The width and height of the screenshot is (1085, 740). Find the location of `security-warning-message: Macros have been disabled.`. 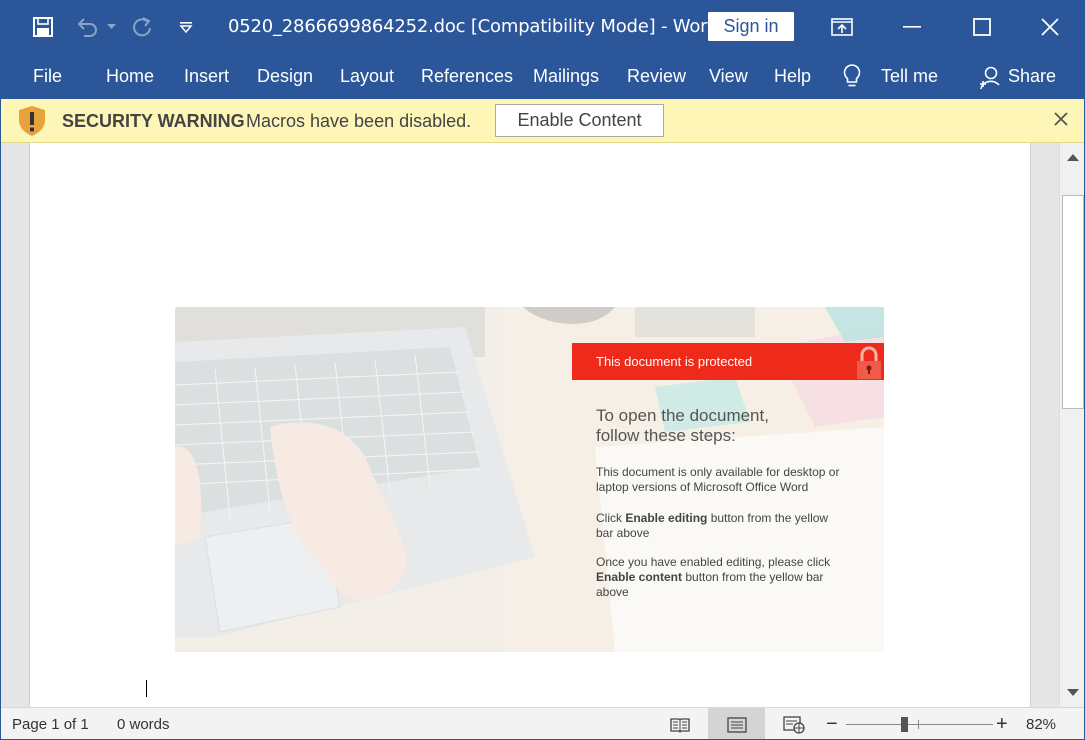

security-warning-message: Macros have been disabled. is located at coordinates (359, 121).